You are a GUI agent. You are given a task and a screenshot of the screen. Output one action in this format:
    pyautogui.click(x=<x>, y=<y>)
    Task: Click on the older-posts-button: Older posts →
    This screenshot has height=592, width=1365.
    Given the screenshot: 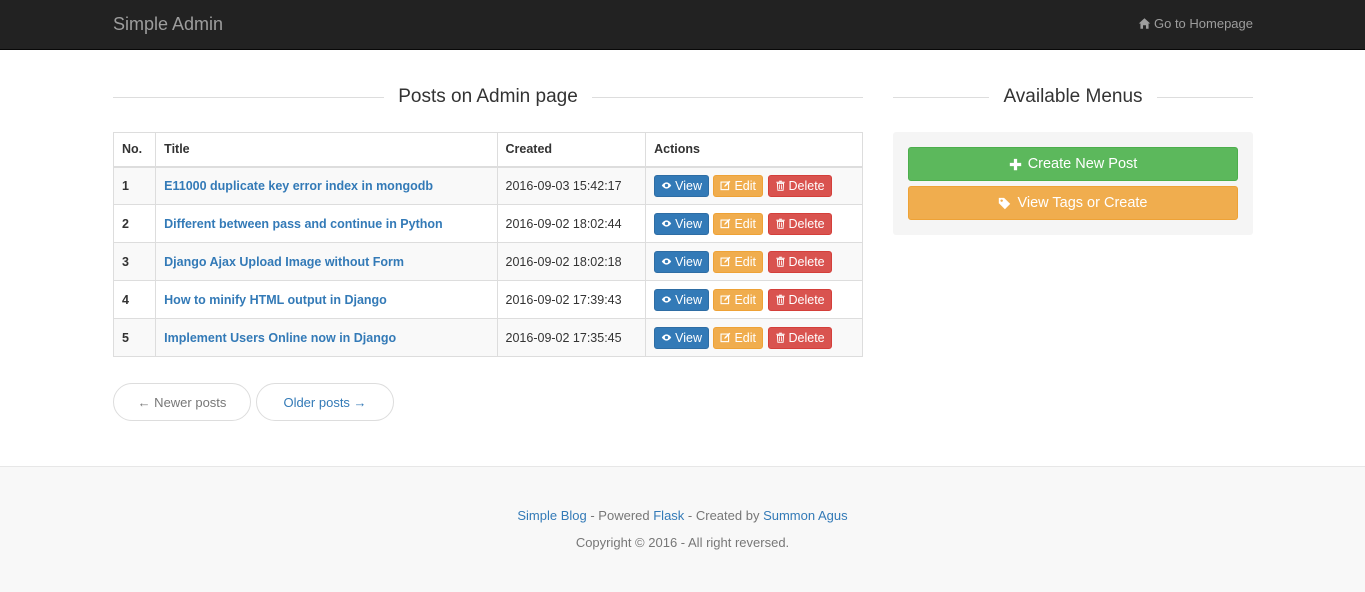 What is the action you would take?
    pyautogui.click(x=325, y=402)
    